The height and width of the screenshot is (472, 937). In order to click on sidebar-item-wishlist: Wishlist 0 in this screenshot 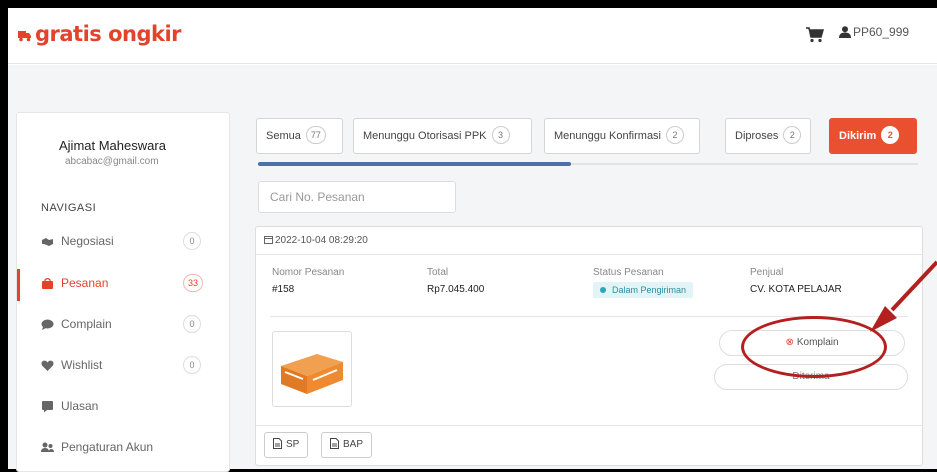, I will do `click(124, 367)`.